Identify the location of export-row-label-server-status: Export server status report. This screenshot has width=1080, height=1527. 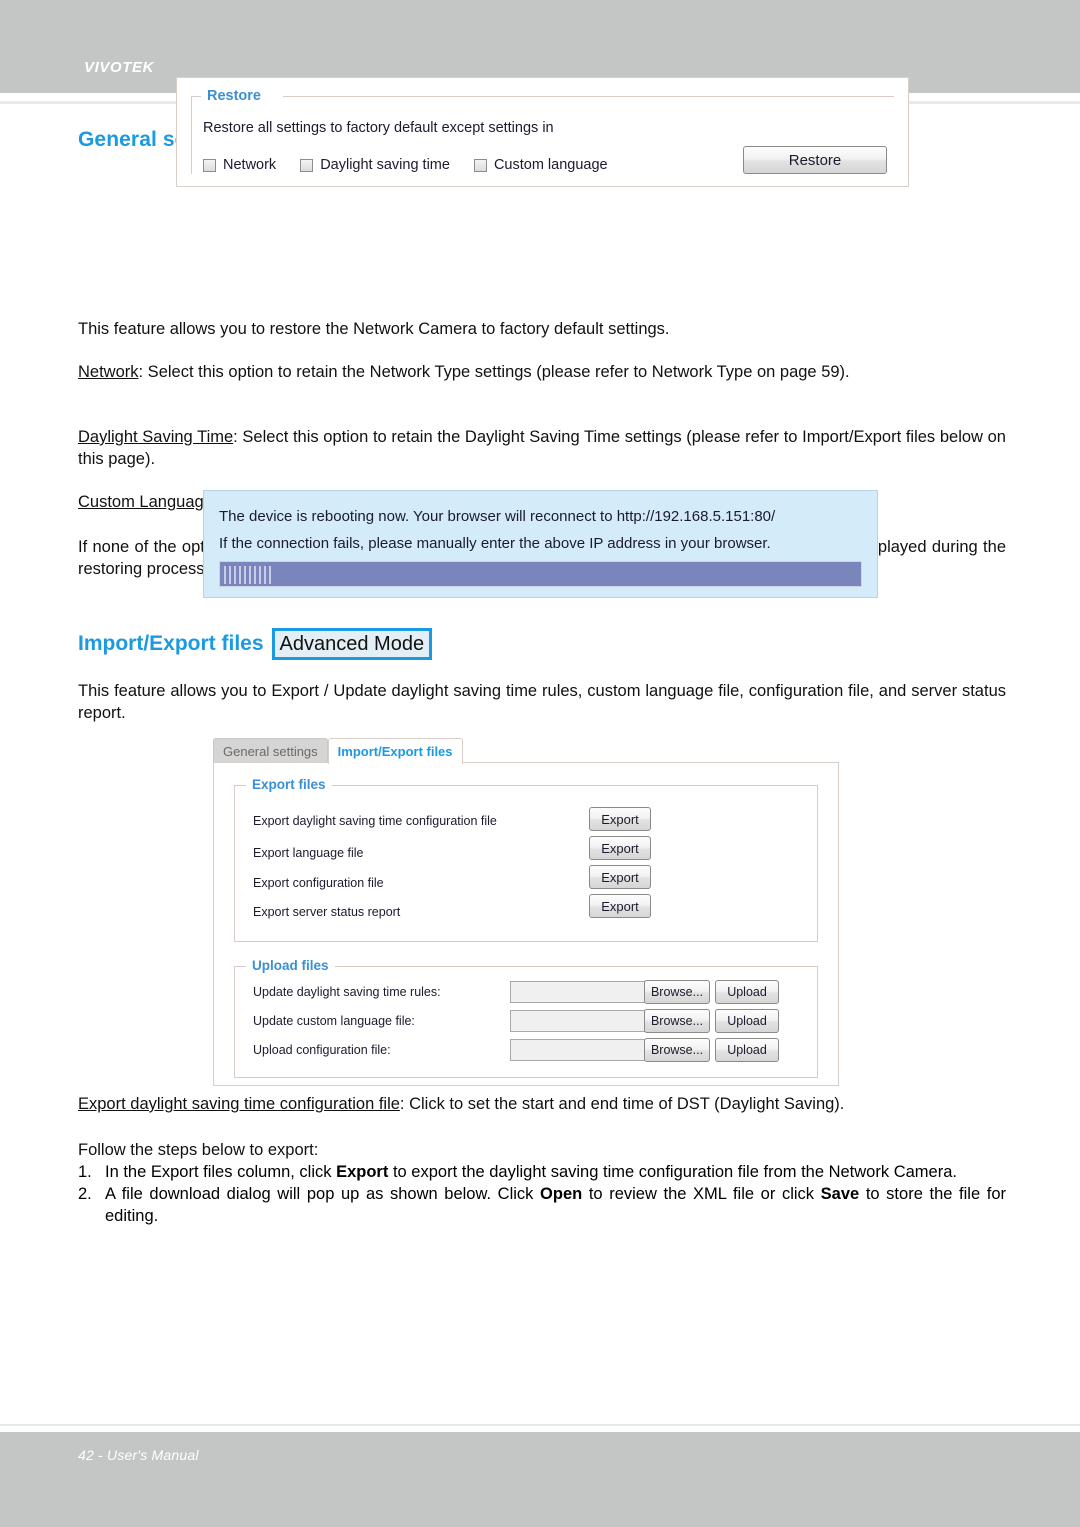
(327, 912).